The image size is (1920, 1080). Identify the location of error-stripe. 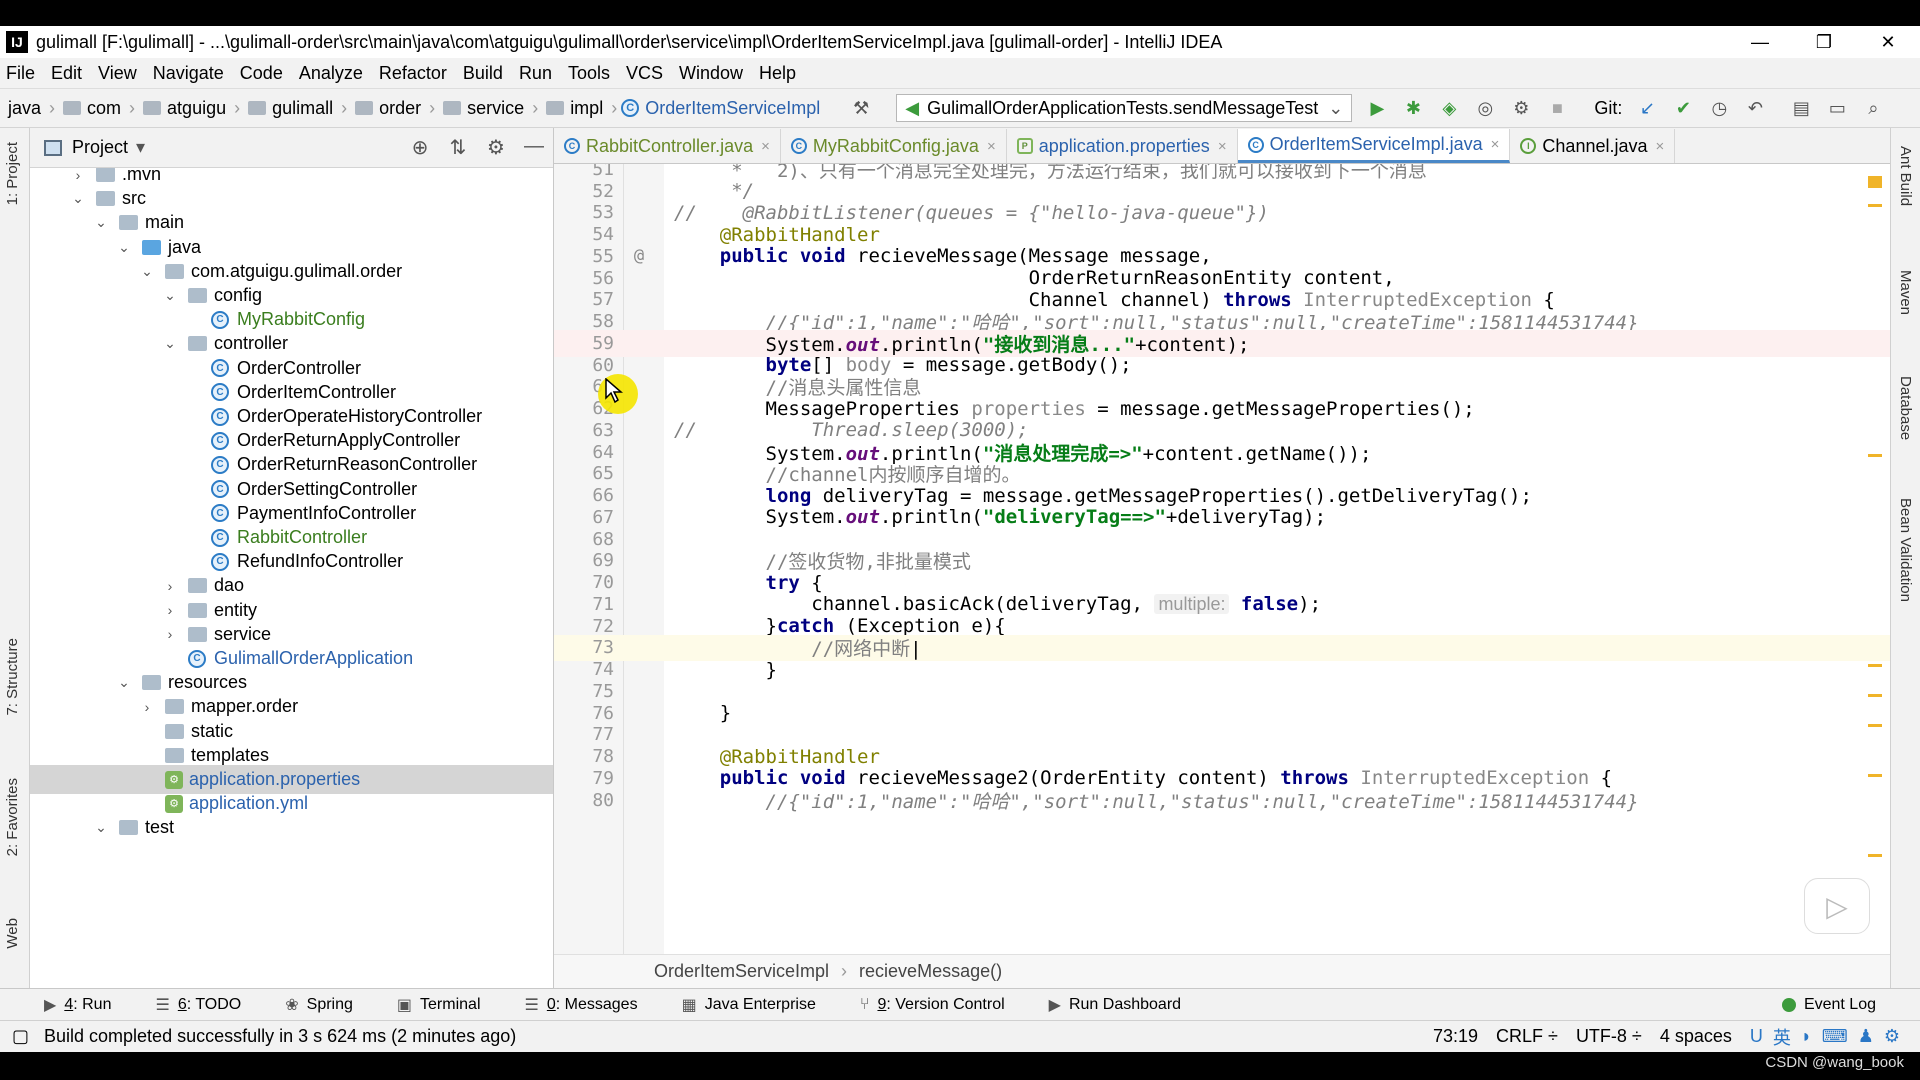
(1874, 514).